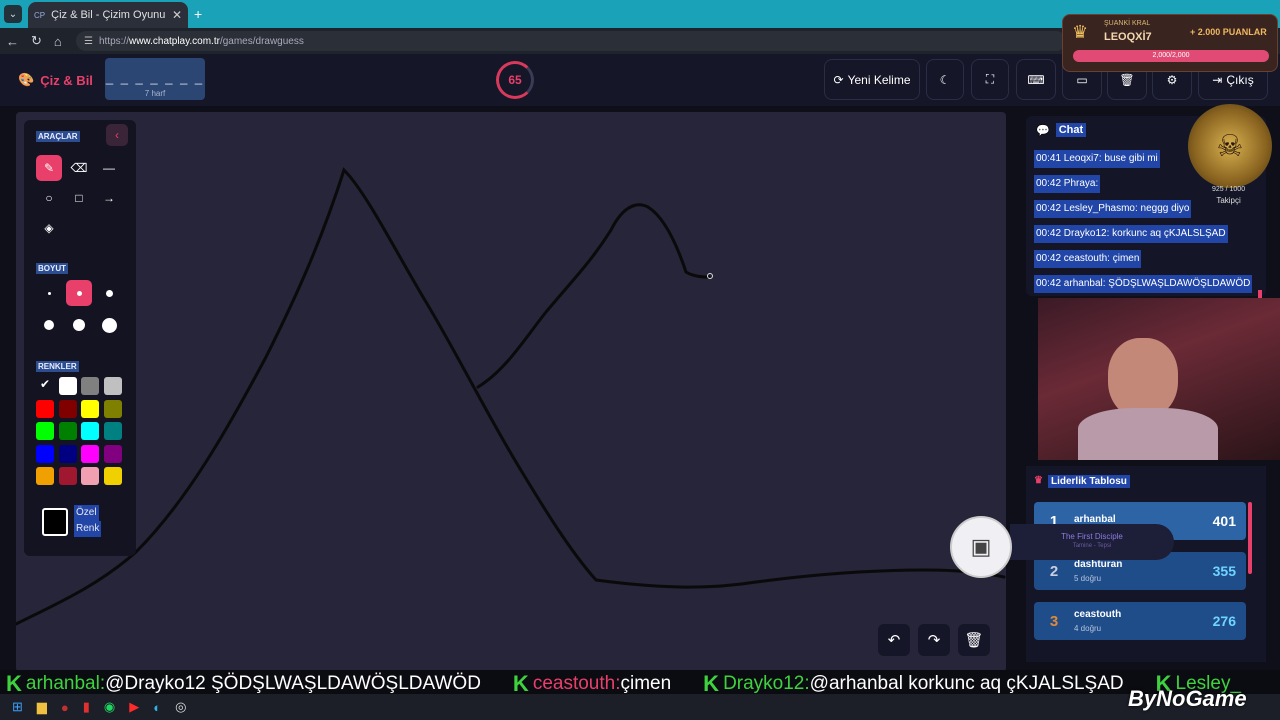 Image resolution: width=1280 pixels, height=720 pixels. I want to click on ticker-user: arhanbal:, so click(65, 683).